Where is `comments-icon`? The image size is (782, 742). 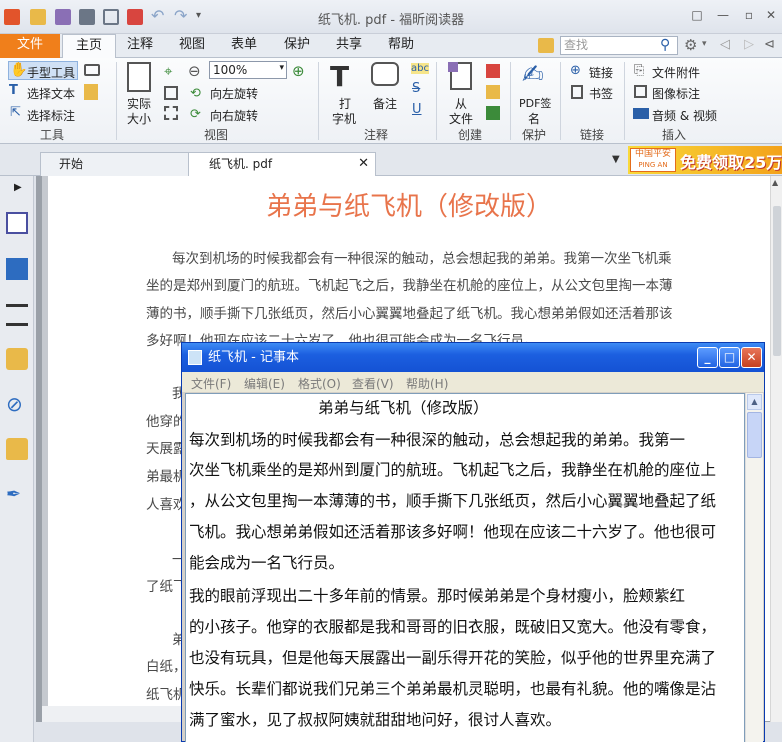 comments-icon is located at coordinates (17, 359).